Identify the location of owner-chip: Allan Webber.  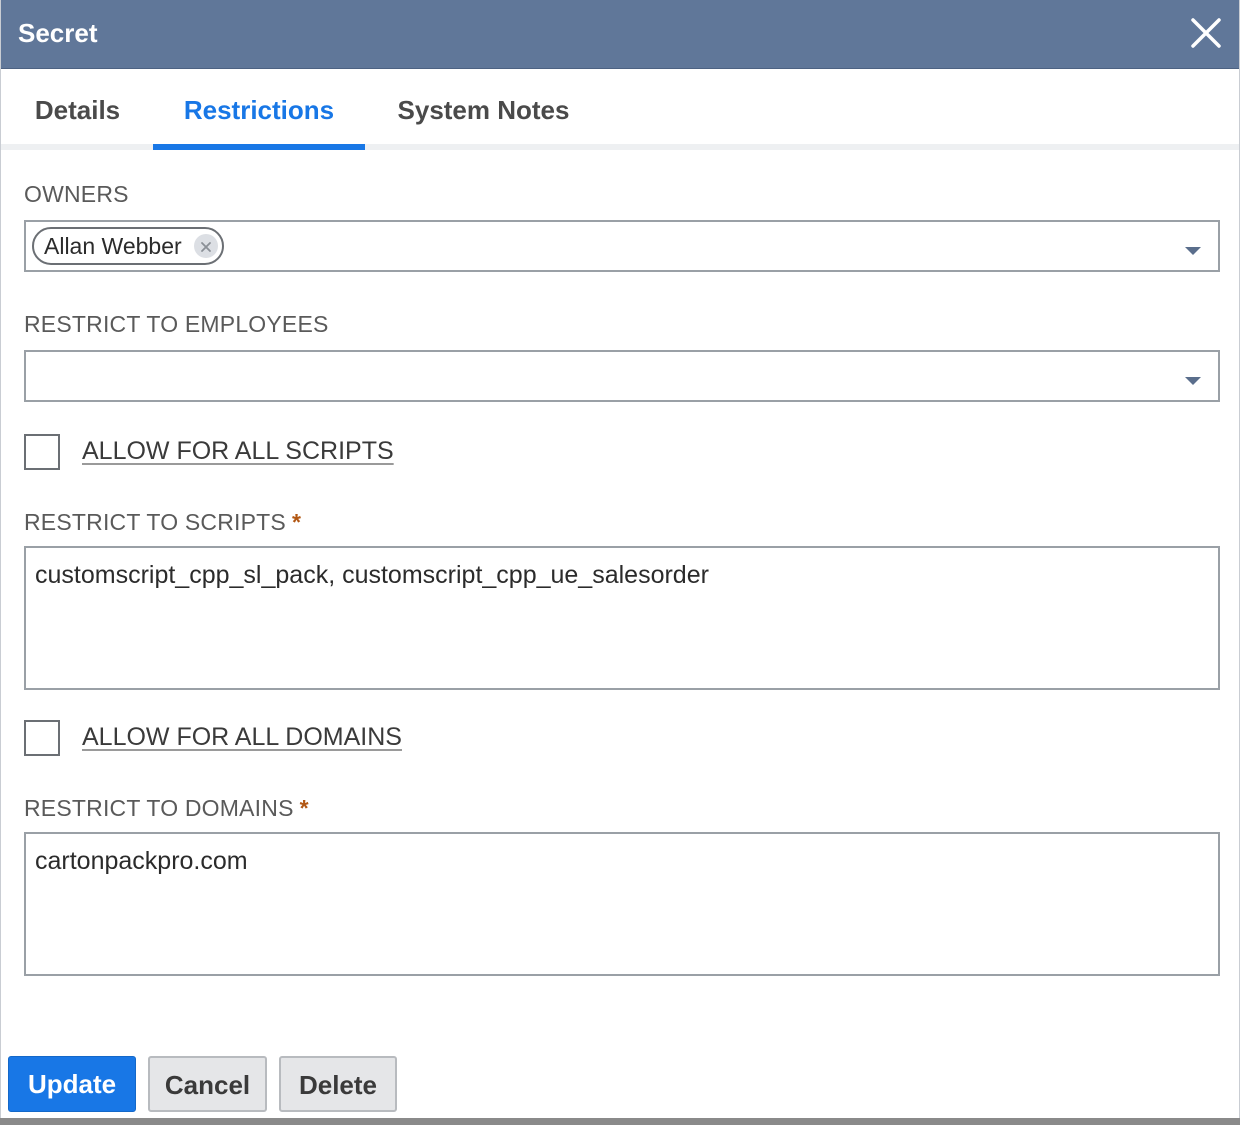
(128, 246).